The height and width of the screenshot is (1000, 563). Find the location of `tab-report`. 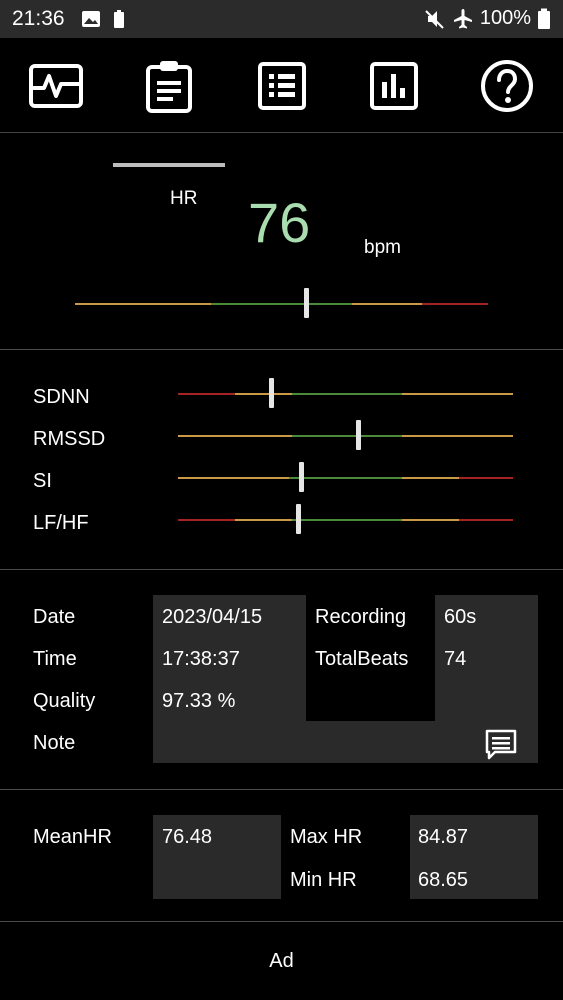

tab-report is located at coordinates (169, 86).